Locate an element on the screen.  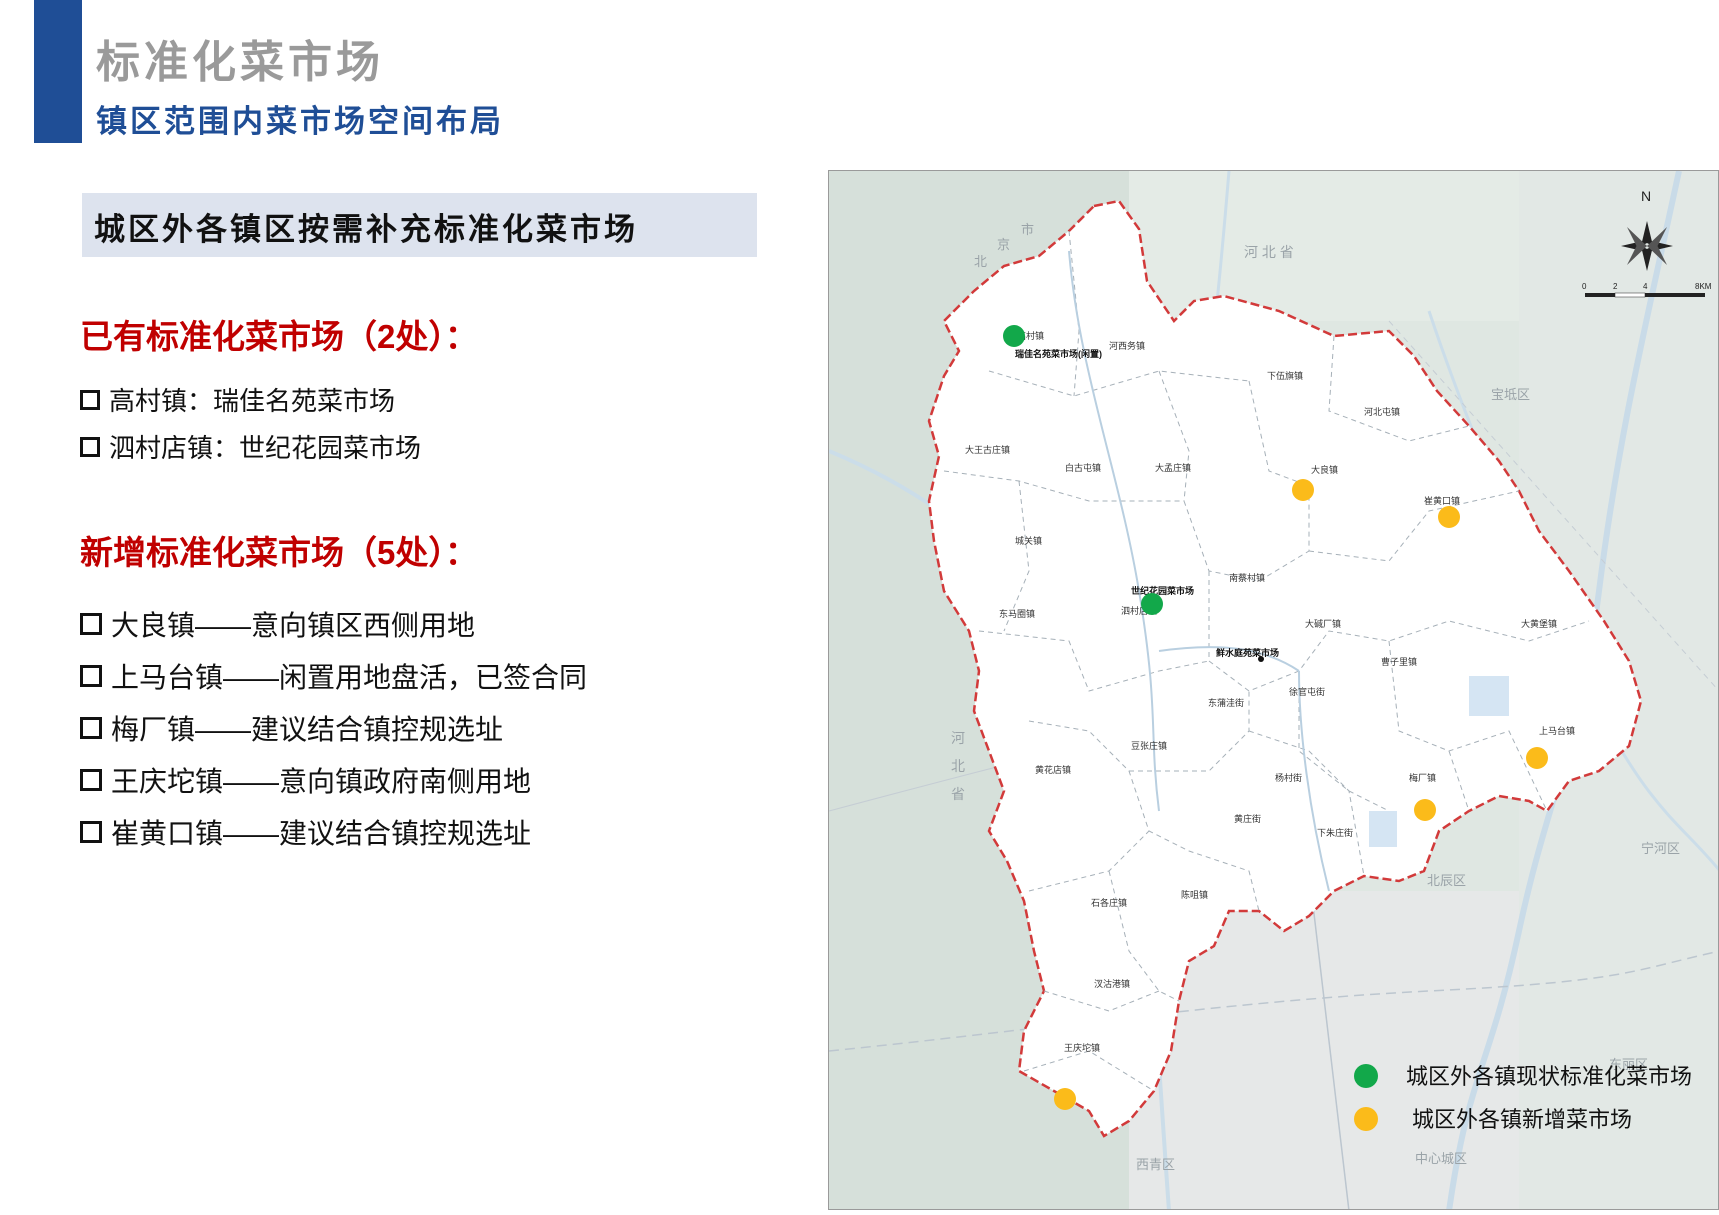
list-item: 王庆坨镇——意向镇政府南侧用地 is located at coordinates (305, 780).